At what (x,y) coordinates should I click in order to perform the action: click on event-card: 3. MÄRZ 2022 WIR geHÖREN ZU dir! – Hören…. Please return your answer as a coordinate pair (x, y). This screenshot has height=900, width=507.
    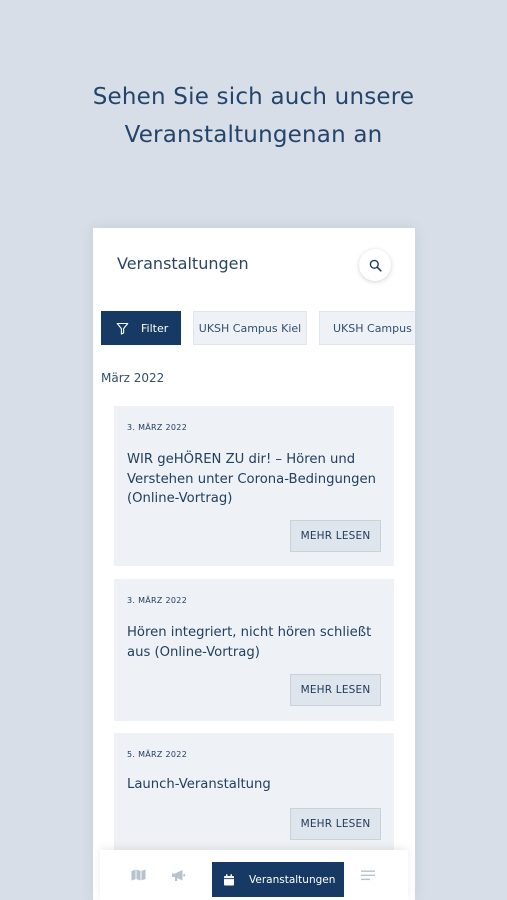
    Looking at the image, I should click on (254, 486).